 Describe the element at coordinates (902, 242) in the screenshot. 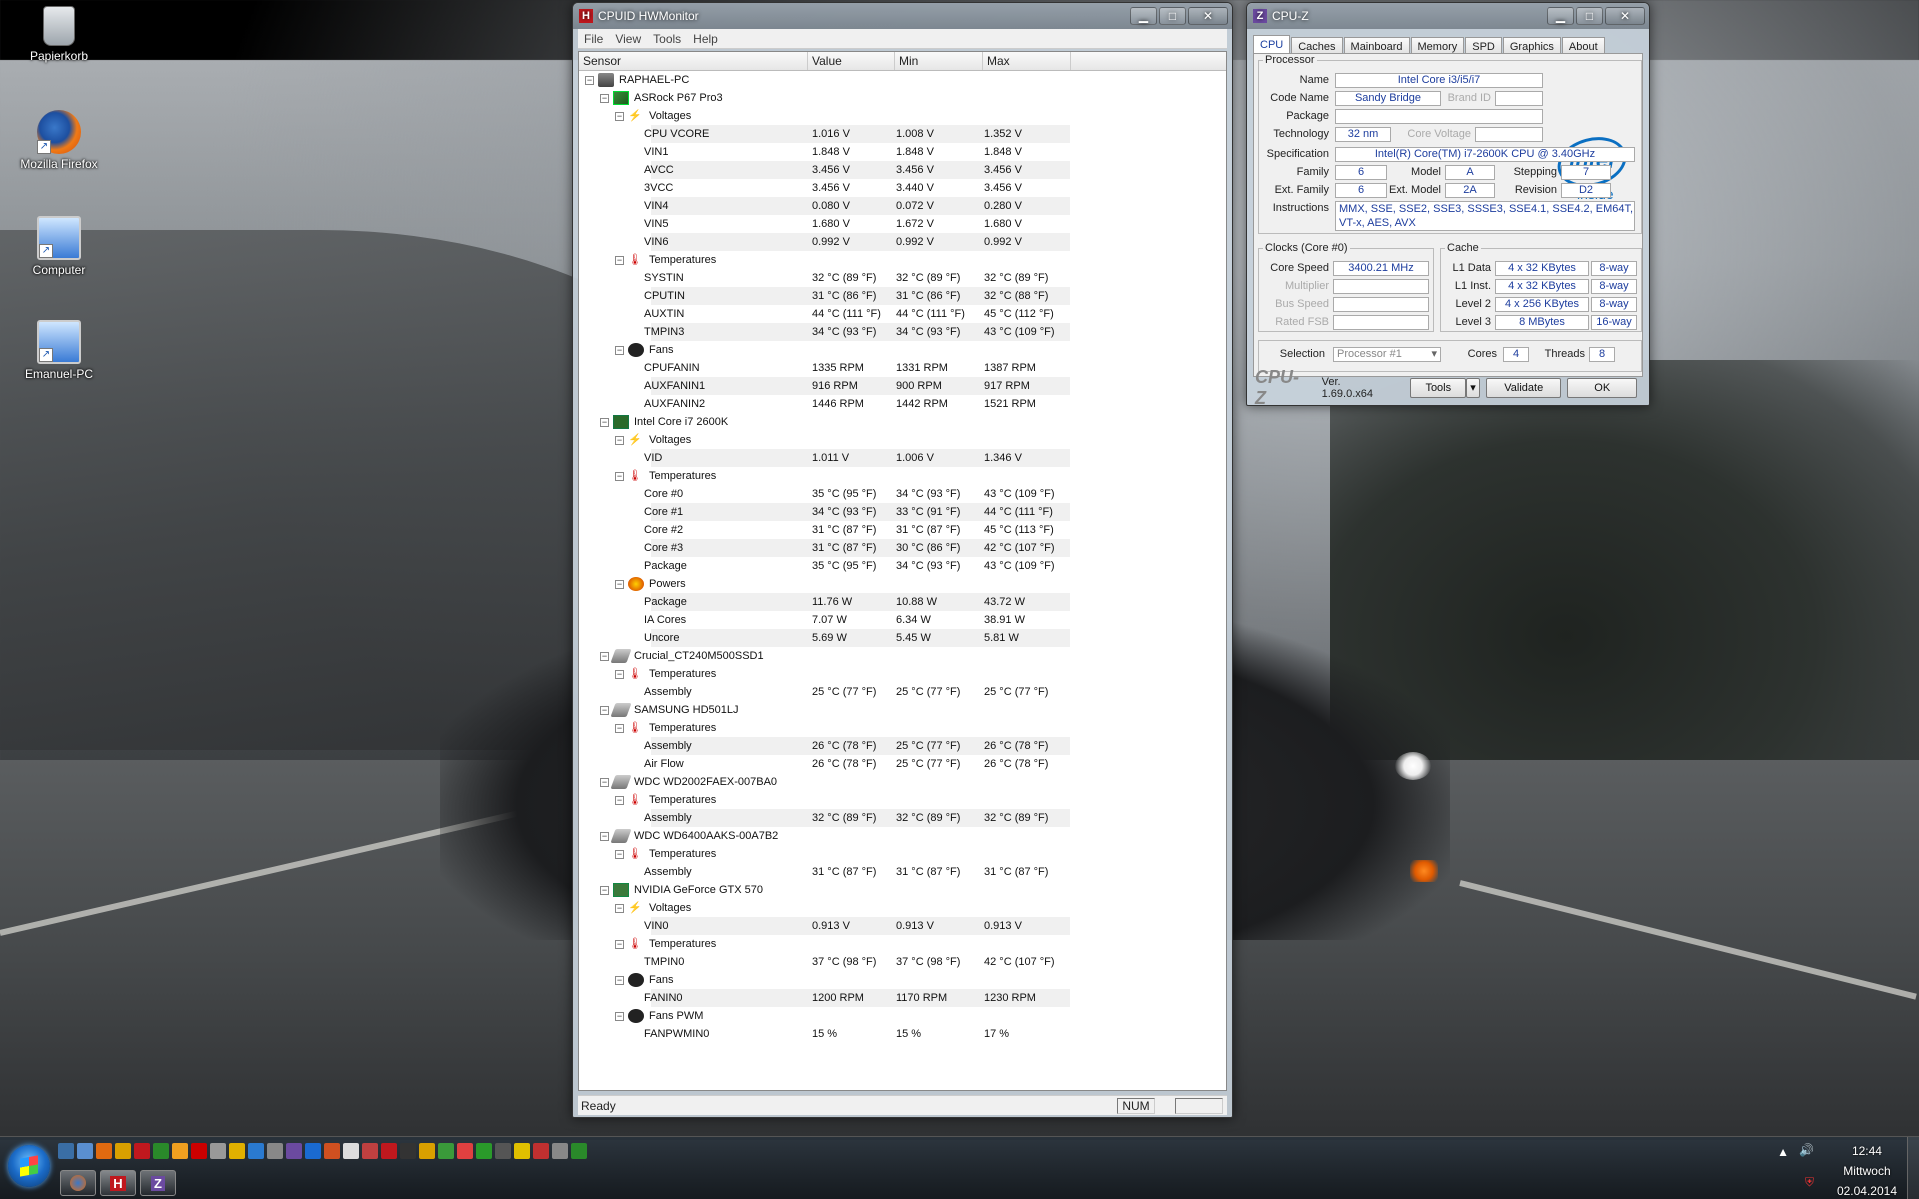

I see `sensor-row: VIN6 0.992 V 0.992 V 0.992 V` at that location.